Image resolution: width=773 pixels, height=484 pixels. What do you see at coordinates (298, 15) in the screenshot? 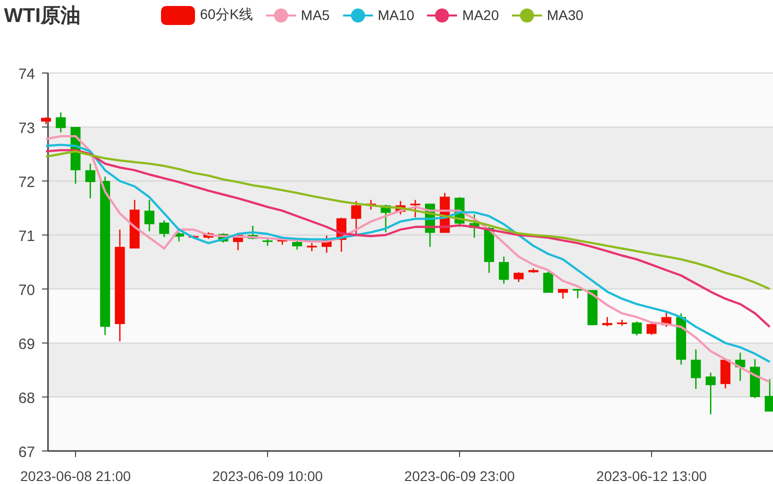
I see `legend-item: MA5` at bounding box center [298, 15].